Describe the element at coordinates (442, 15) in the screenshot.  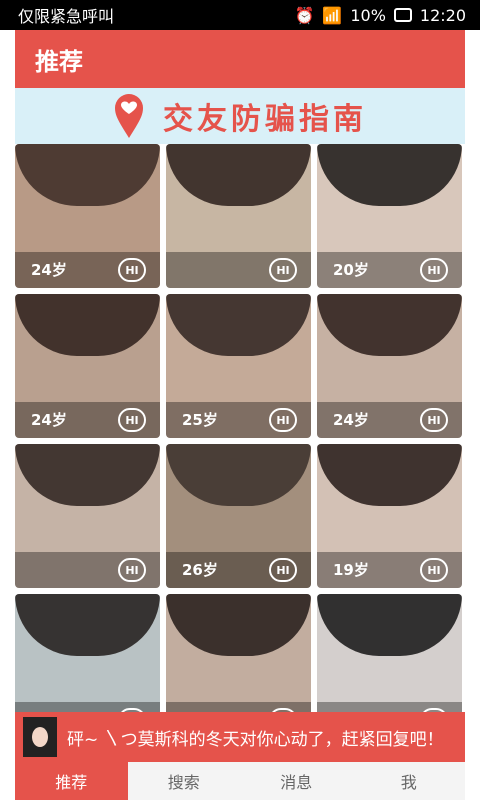
I see `status-time: 12:20` at that location.